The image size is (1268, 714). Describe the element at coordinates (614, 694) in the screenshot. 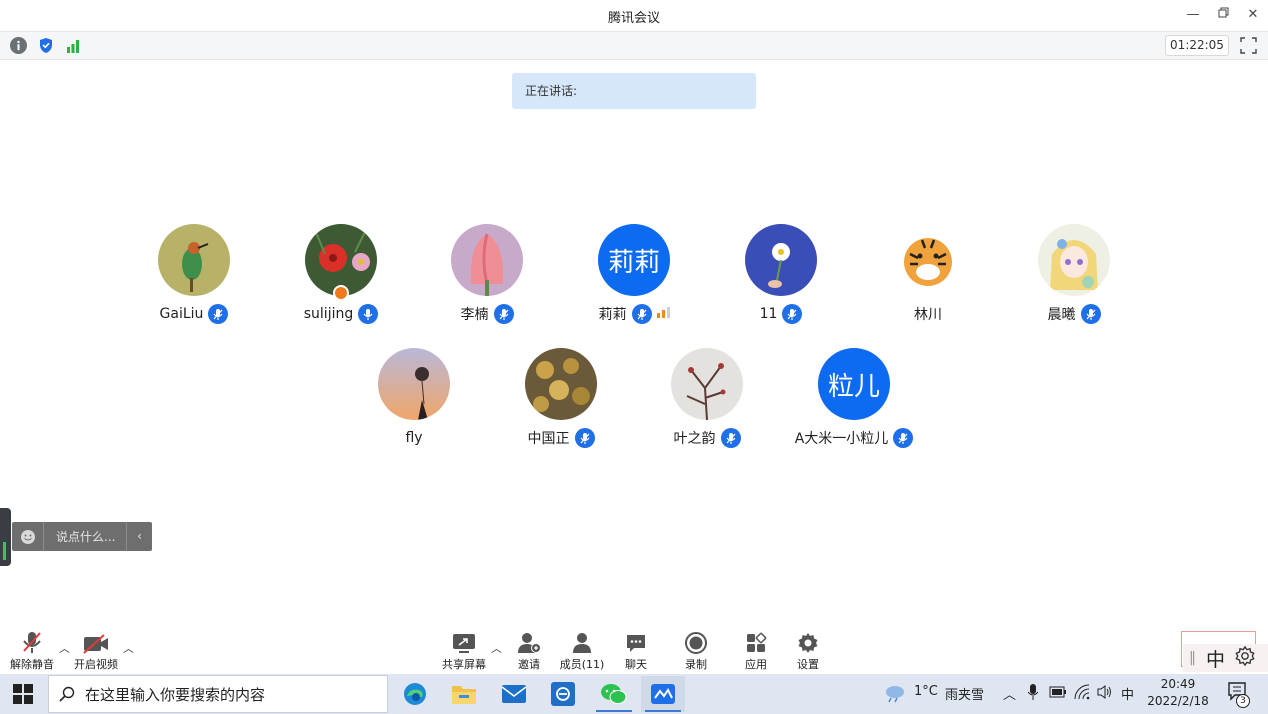

I see `wechat-icon` at that location.